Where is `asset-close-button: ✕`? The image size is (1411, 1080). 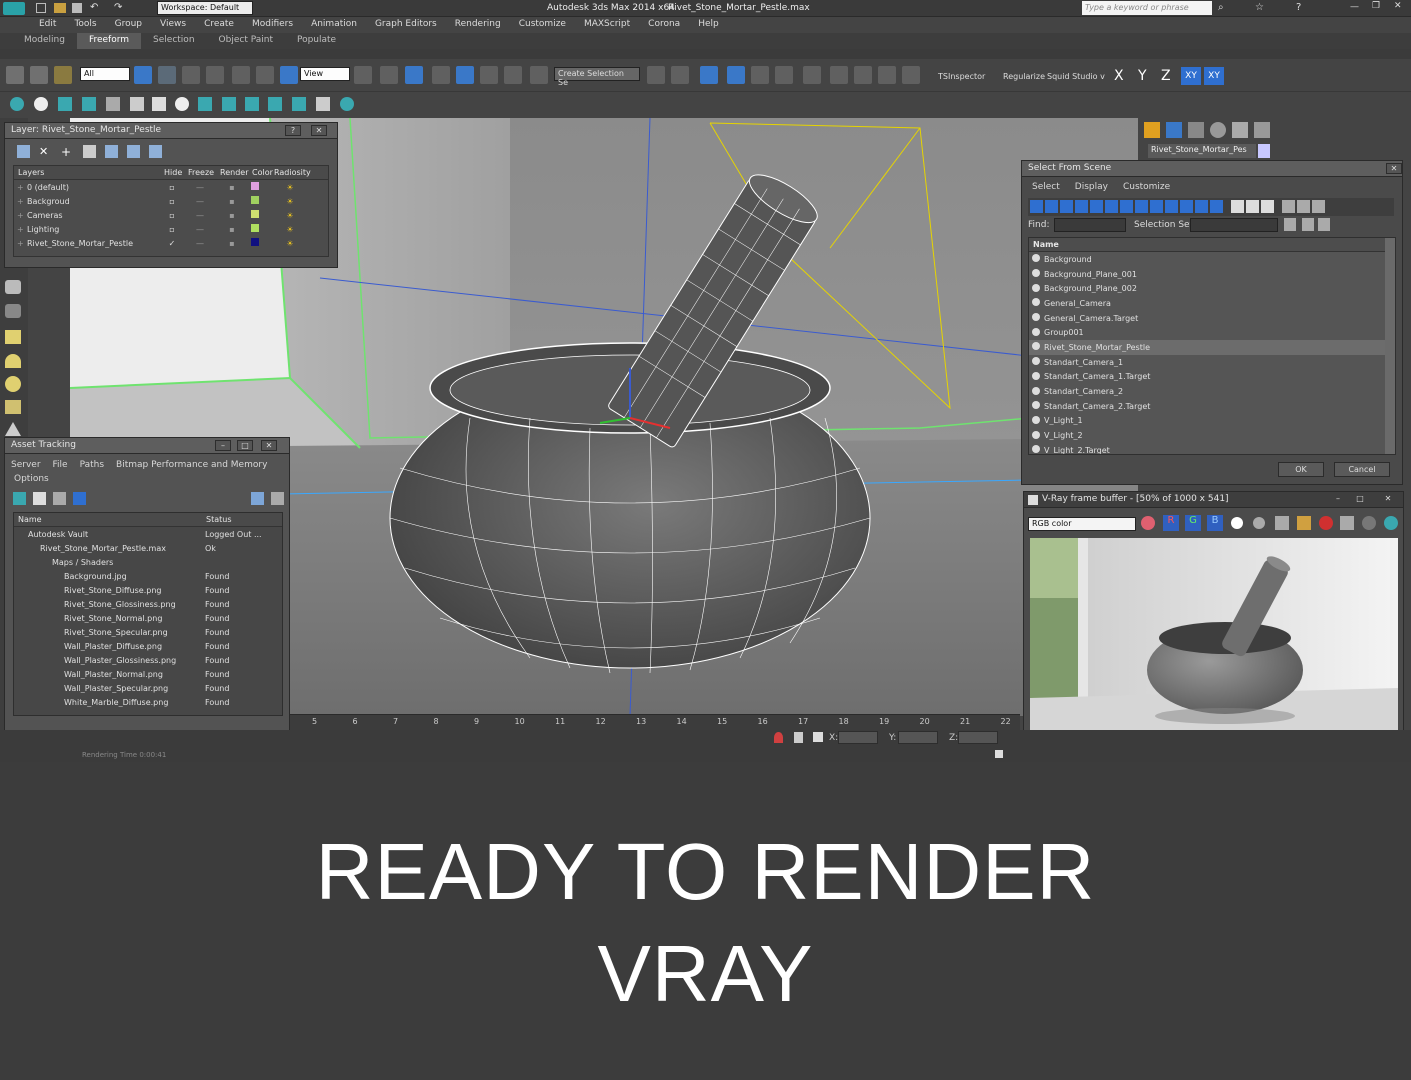 asset-close-button: ✕ is located at coordinates (269, 445).